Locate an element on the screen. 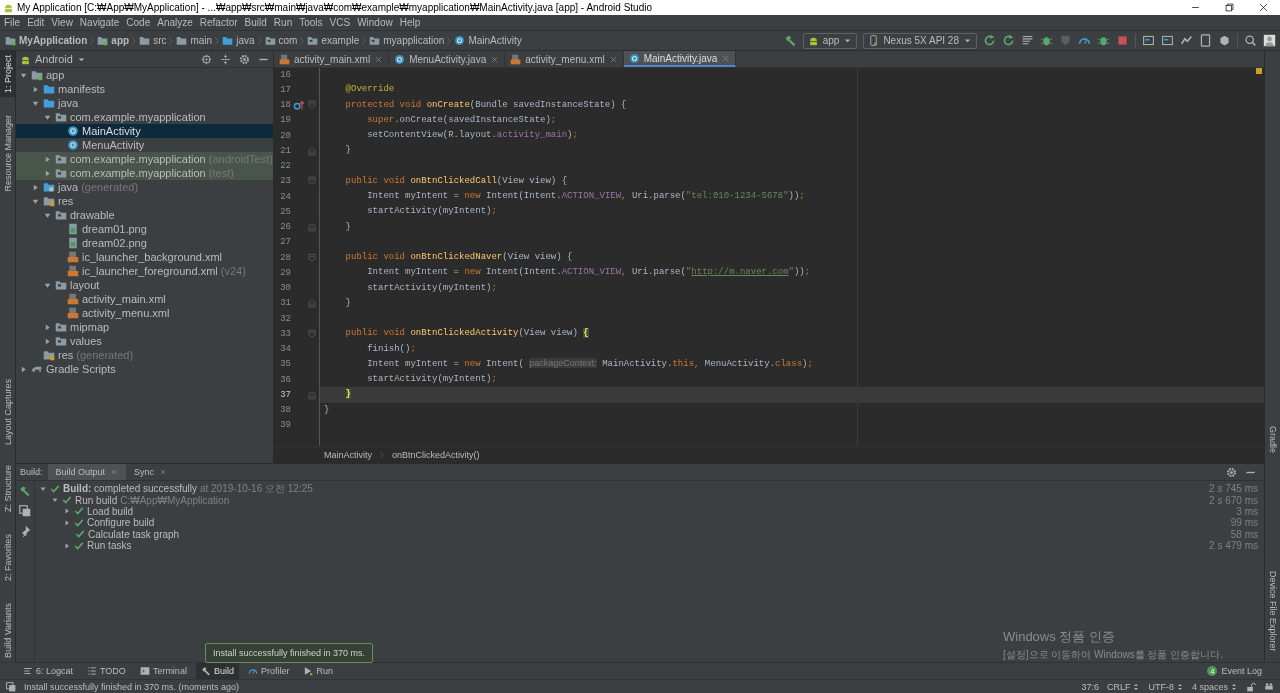 This screenshot has height=693, width=1280. phone-icon is located at coordinates (1205, 40).